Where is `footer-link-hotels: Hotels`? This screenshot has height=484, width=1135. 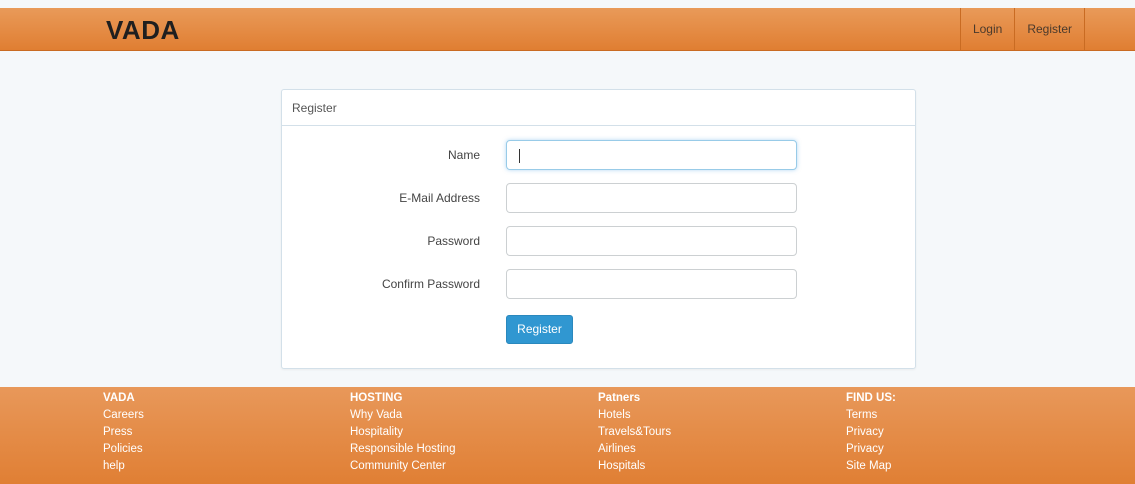
footer-link-hotels: Hotels is located at coordinates (634, 415).